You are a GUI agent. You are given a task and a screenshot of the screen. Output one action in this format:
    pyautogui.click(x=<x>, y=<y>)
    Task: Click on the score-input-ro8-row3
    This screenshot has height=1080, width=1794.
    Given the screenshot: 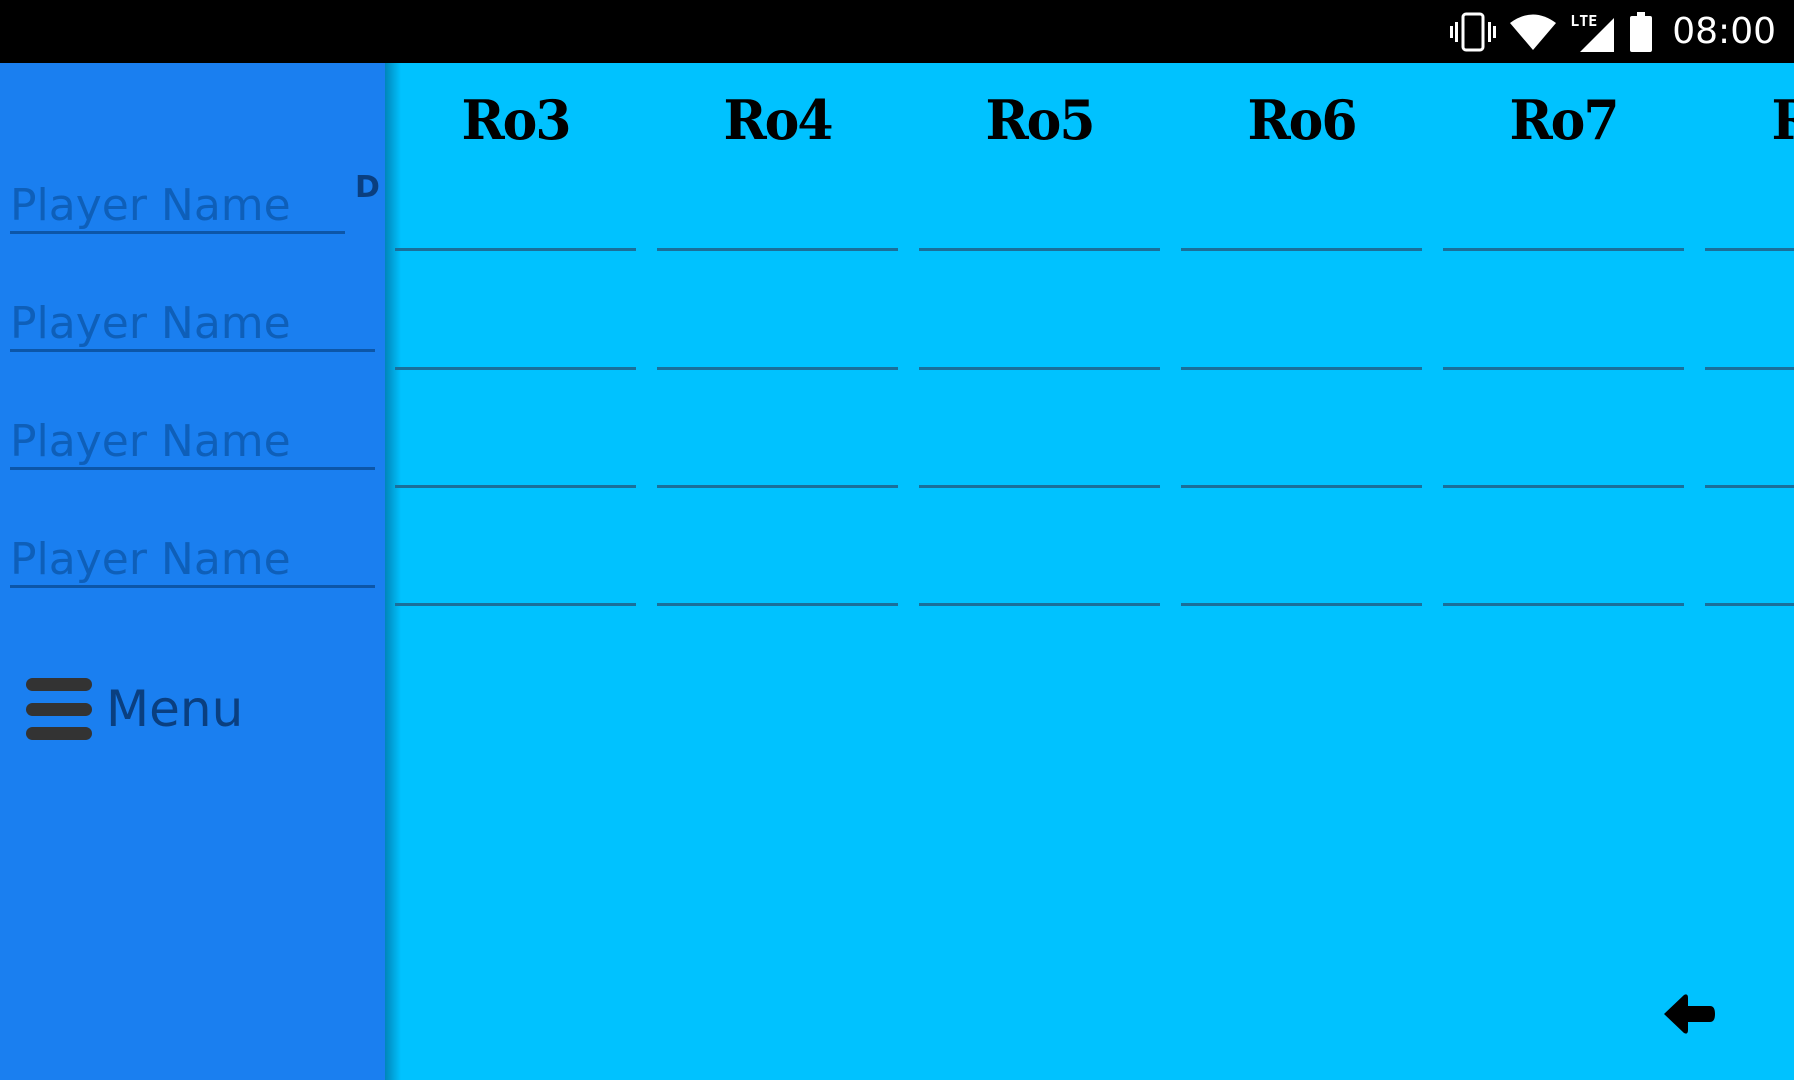 What is the action you would take?
    pyautogui.click(x=1749, y=486)
    